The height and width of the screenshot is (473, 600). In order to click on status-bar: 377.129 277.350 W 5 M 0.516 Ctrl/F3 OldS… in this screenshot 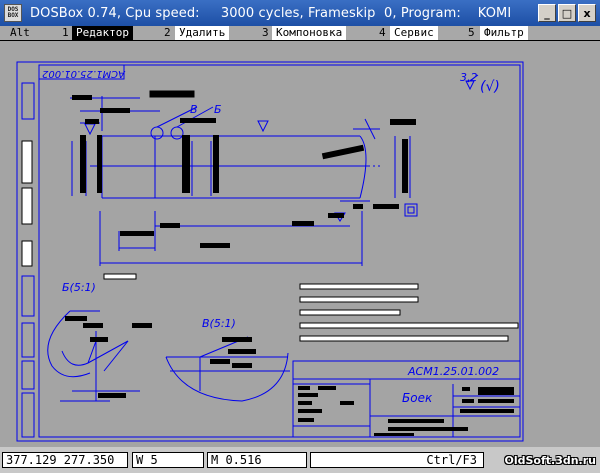, I will do `click(300, 460)`.